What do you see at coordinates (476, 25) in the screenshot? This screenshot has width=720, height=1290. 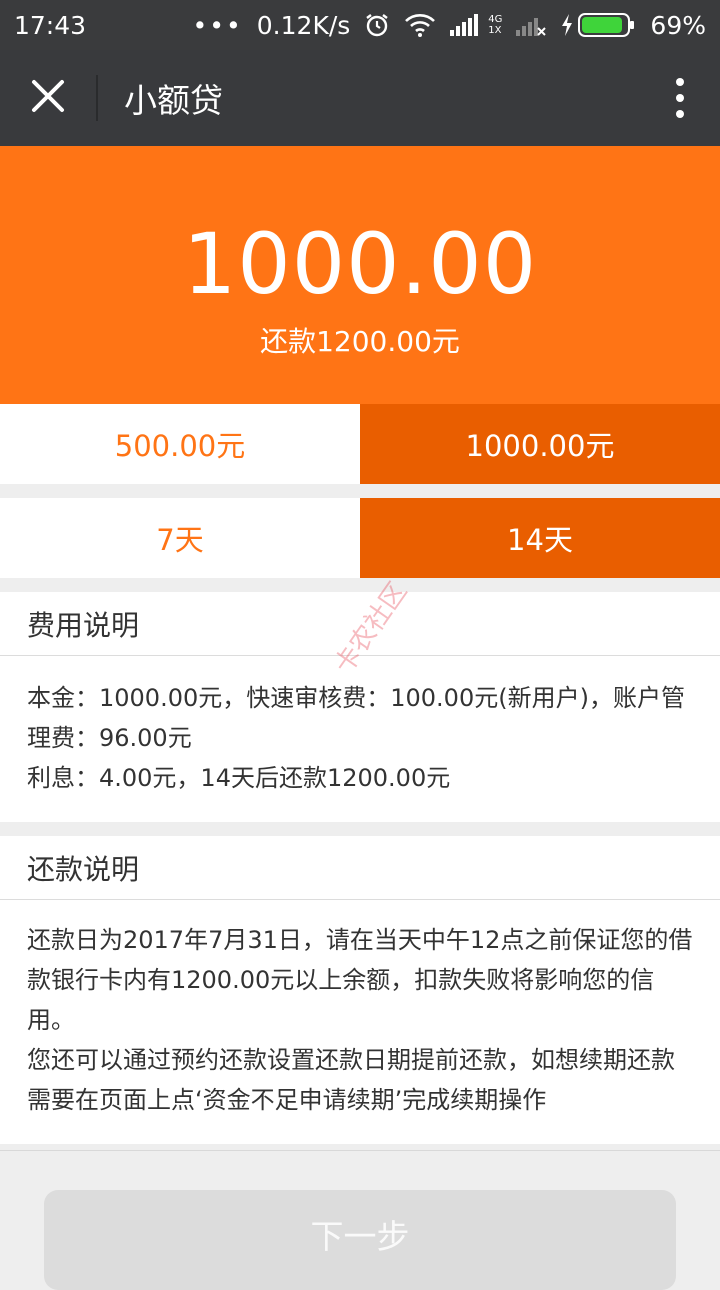 I see `signal-icon: 4G 1X` at bounding box center [476, 25].